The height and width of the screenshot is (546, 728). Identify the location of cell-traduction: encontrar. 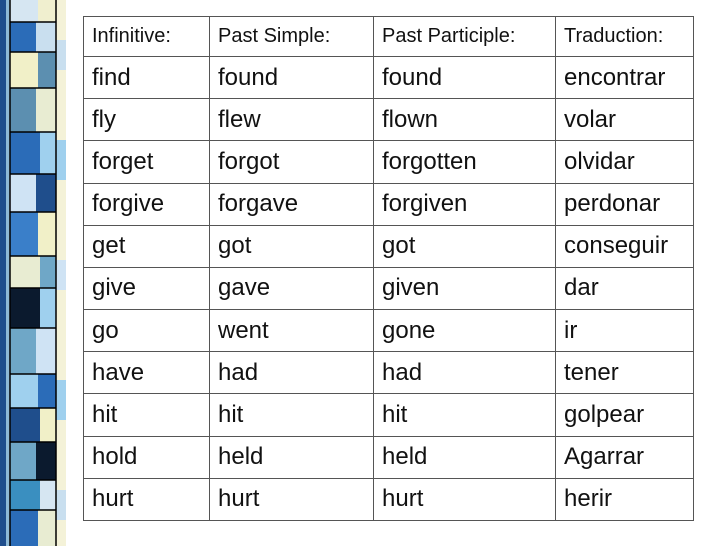
(624, 77).